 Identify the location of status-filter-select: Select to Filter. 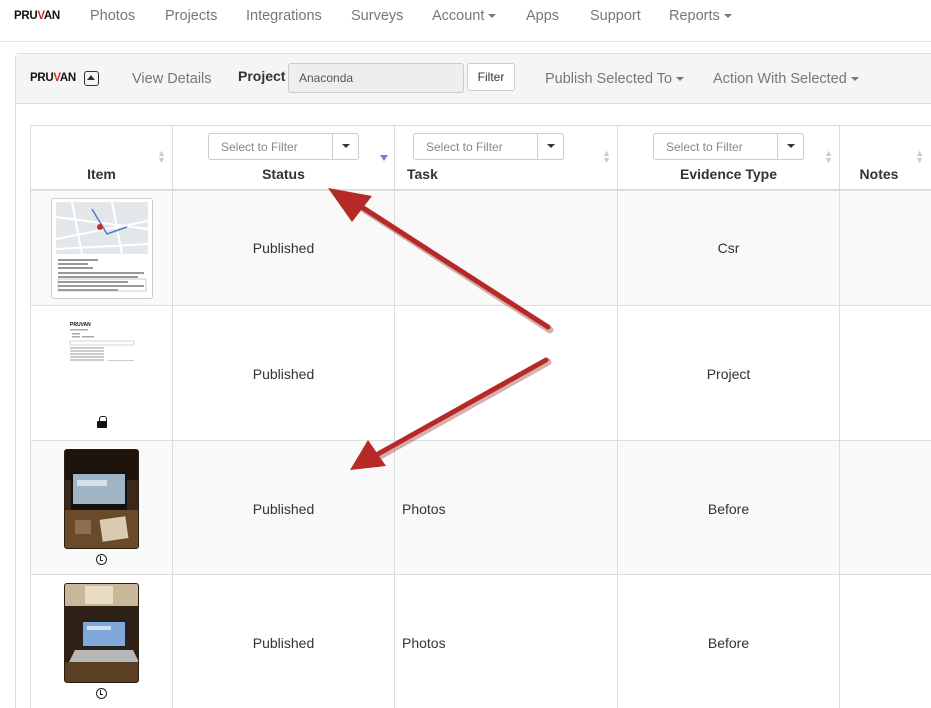
(283, 146).